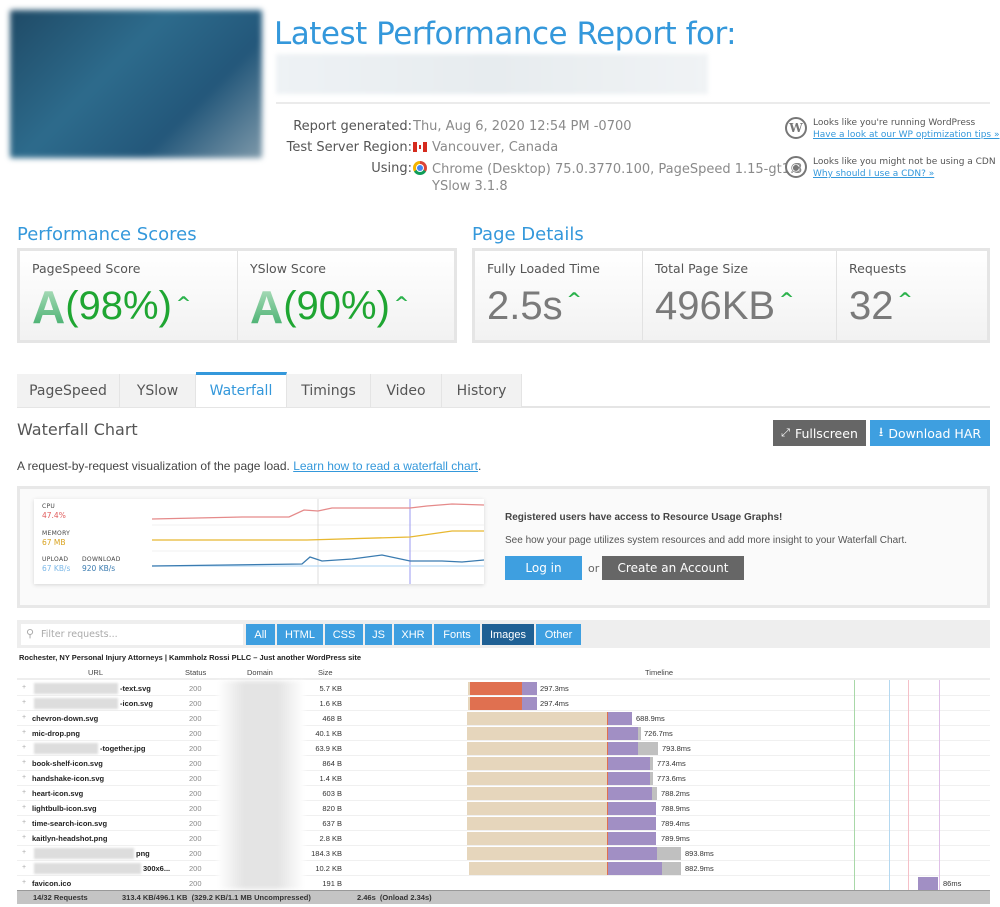  What do you see at coordinates (67, 763) in the screenshot?
I see `request-url: book-shelf-icon.svg` at bounding box center [67, 763].